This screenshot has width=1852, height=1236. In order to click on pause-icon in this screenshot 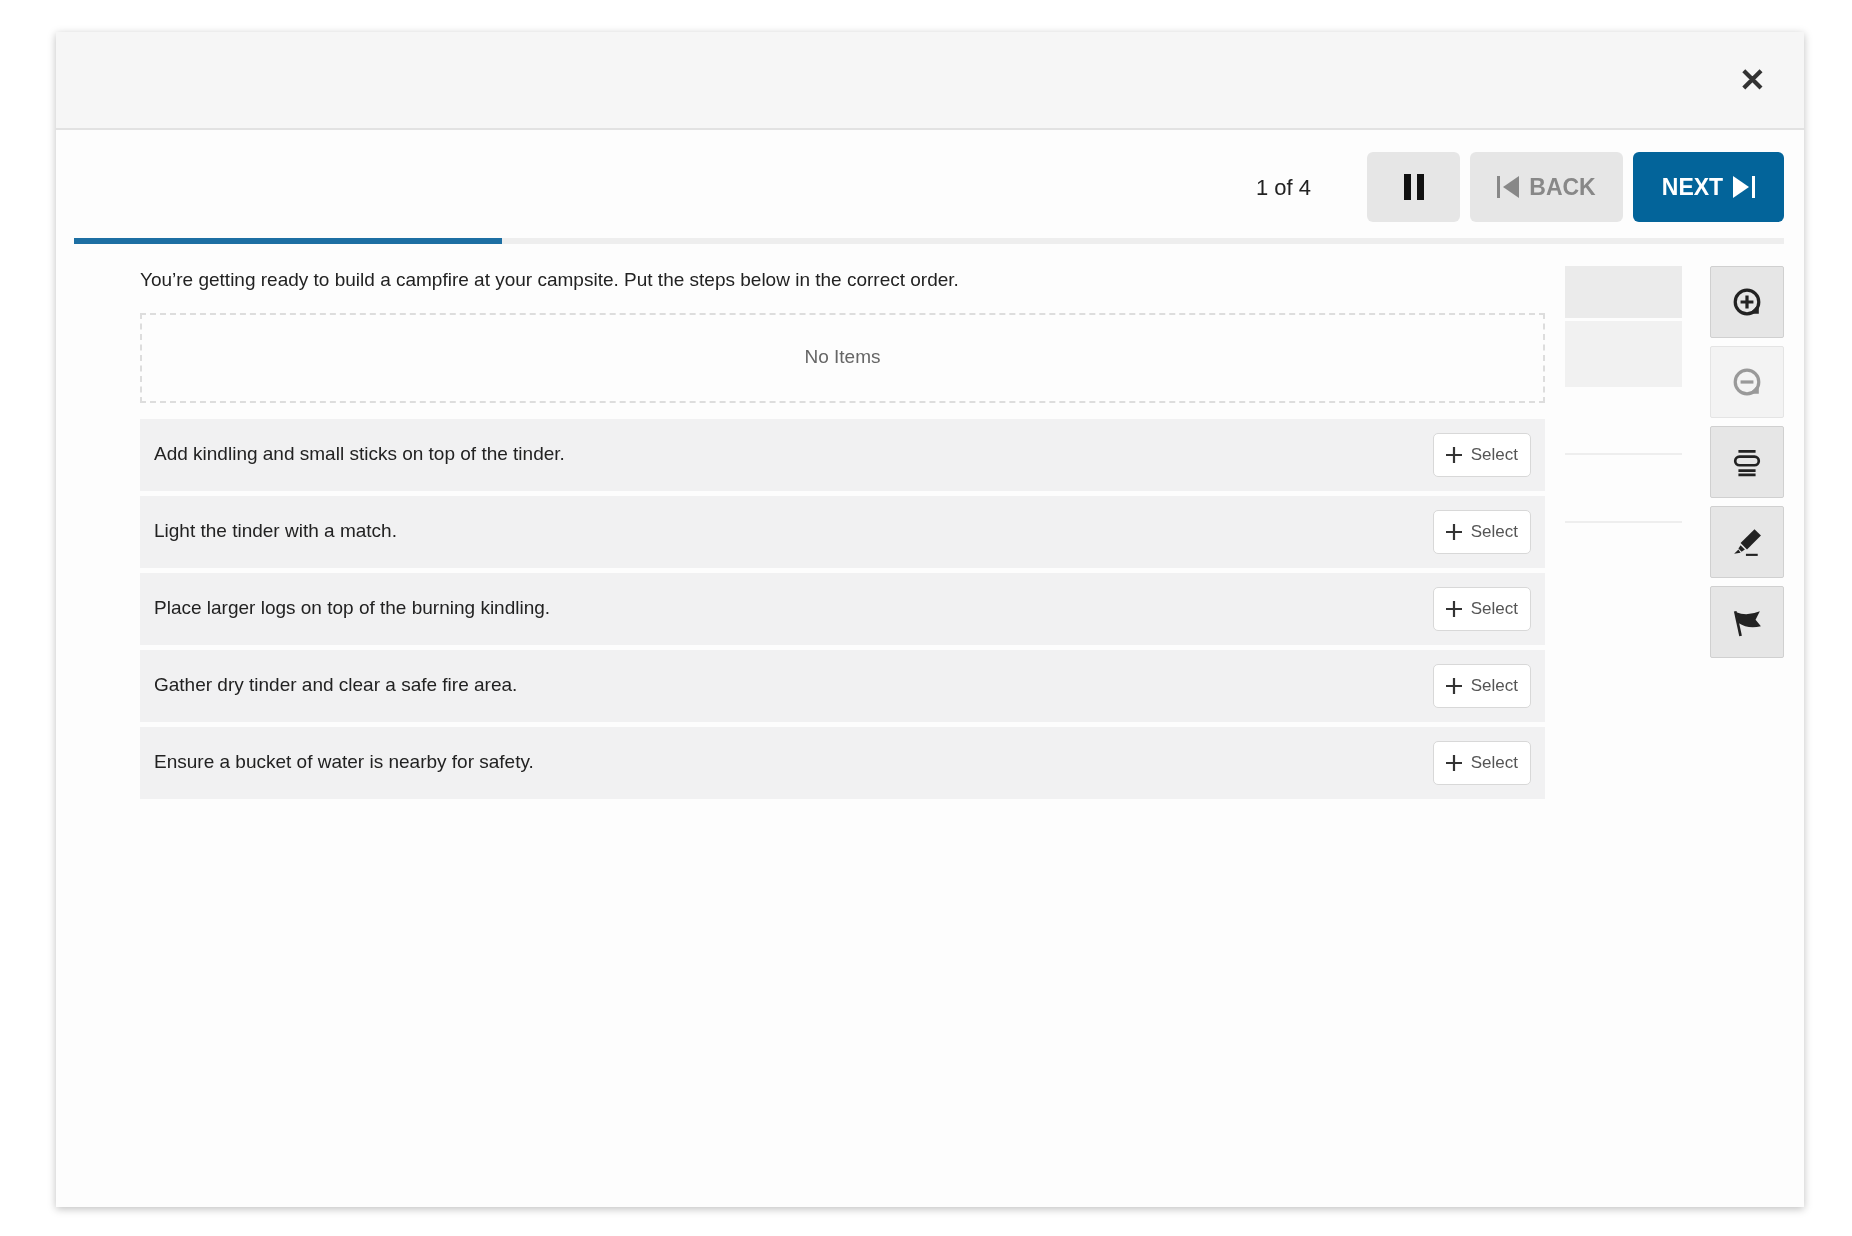, I will do `click(1413, 187)`.